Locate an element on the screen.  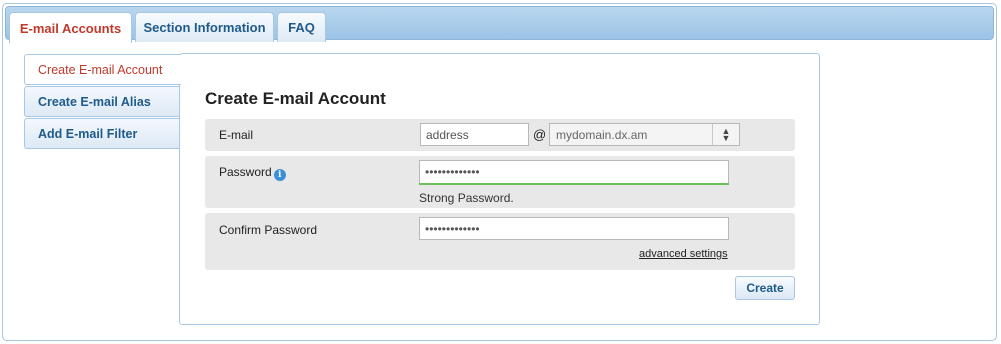
info-icon: i is located at coordinates (279, 175).